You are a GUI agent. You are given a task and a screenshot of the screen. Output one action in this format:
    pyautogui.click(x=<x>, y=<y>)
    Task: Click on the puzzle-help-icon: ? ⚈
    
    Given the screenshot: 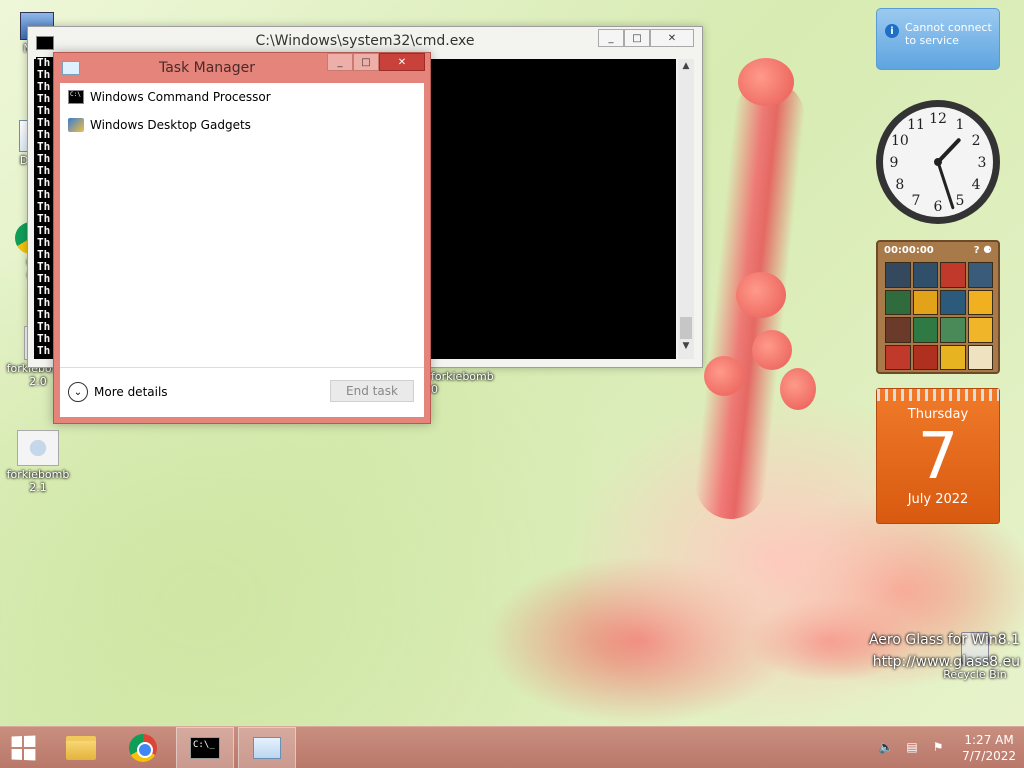 What is the action you would take?
    pyautogui.click(x=983, y=252)
    